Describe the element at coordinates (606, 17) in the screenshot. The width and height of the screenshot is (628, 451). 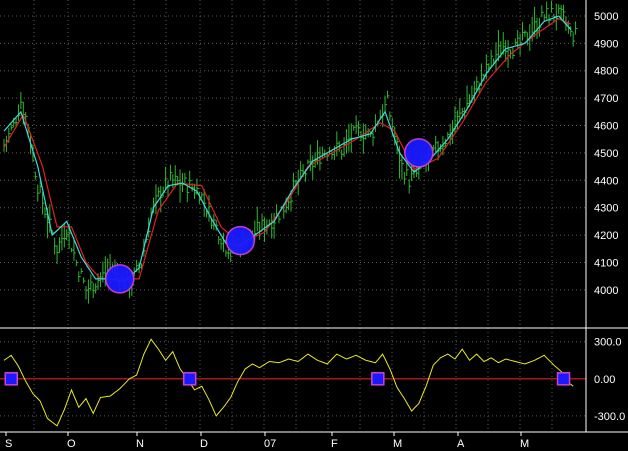
I see `y-tick-label: 5000` at that location.